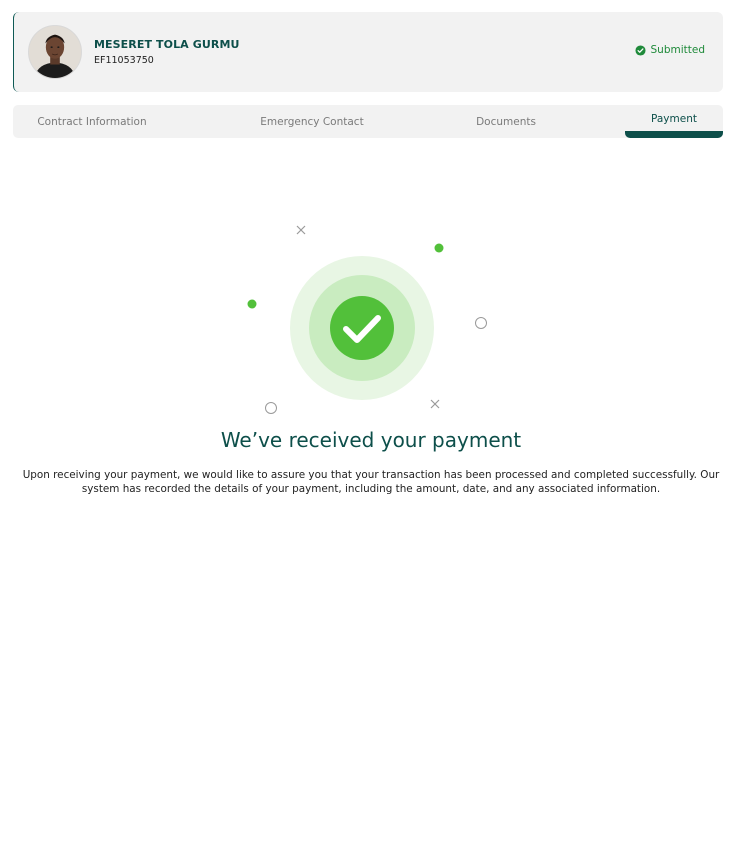 The height and width of the screenshot is (856, 742). I want to click on tab-emergency-contact: Emergency Contact, so click(312, 121).